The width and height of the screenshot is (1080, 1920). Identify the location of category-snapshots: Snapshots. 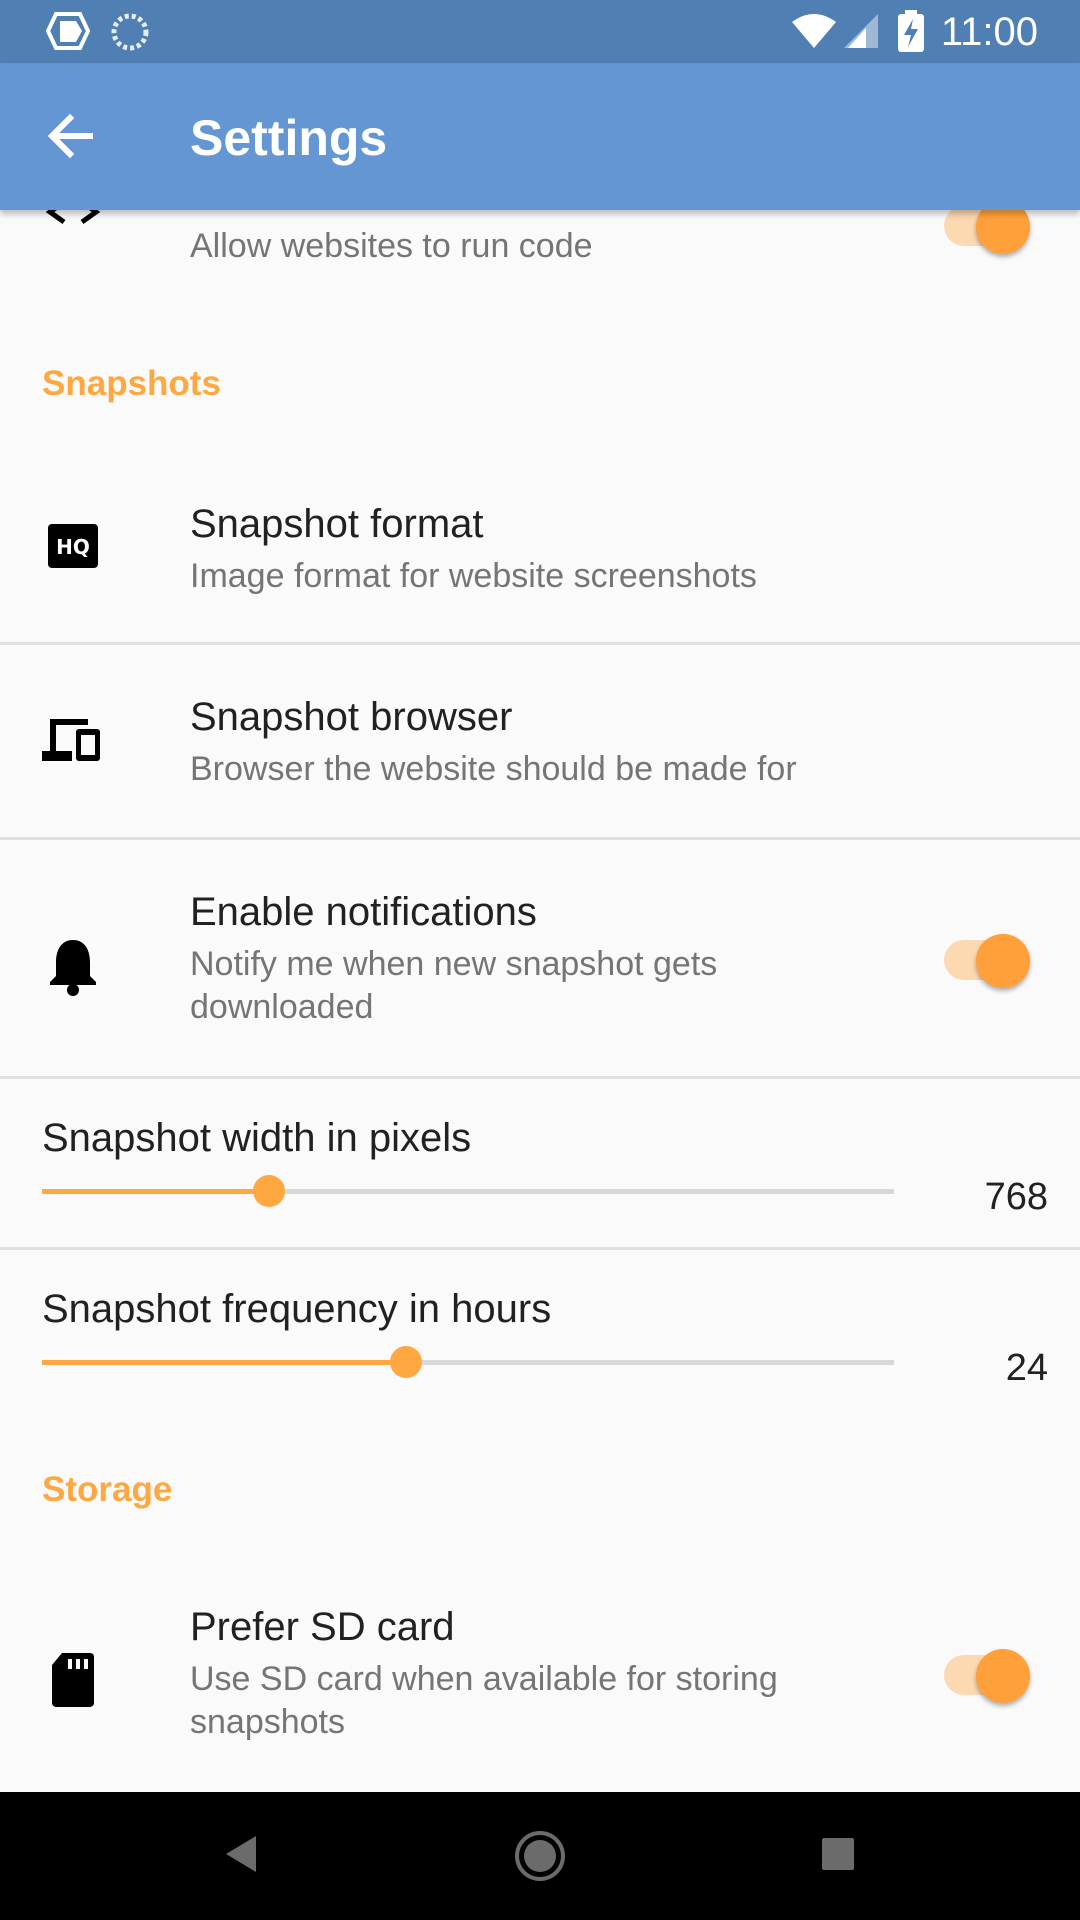
(131, 383).